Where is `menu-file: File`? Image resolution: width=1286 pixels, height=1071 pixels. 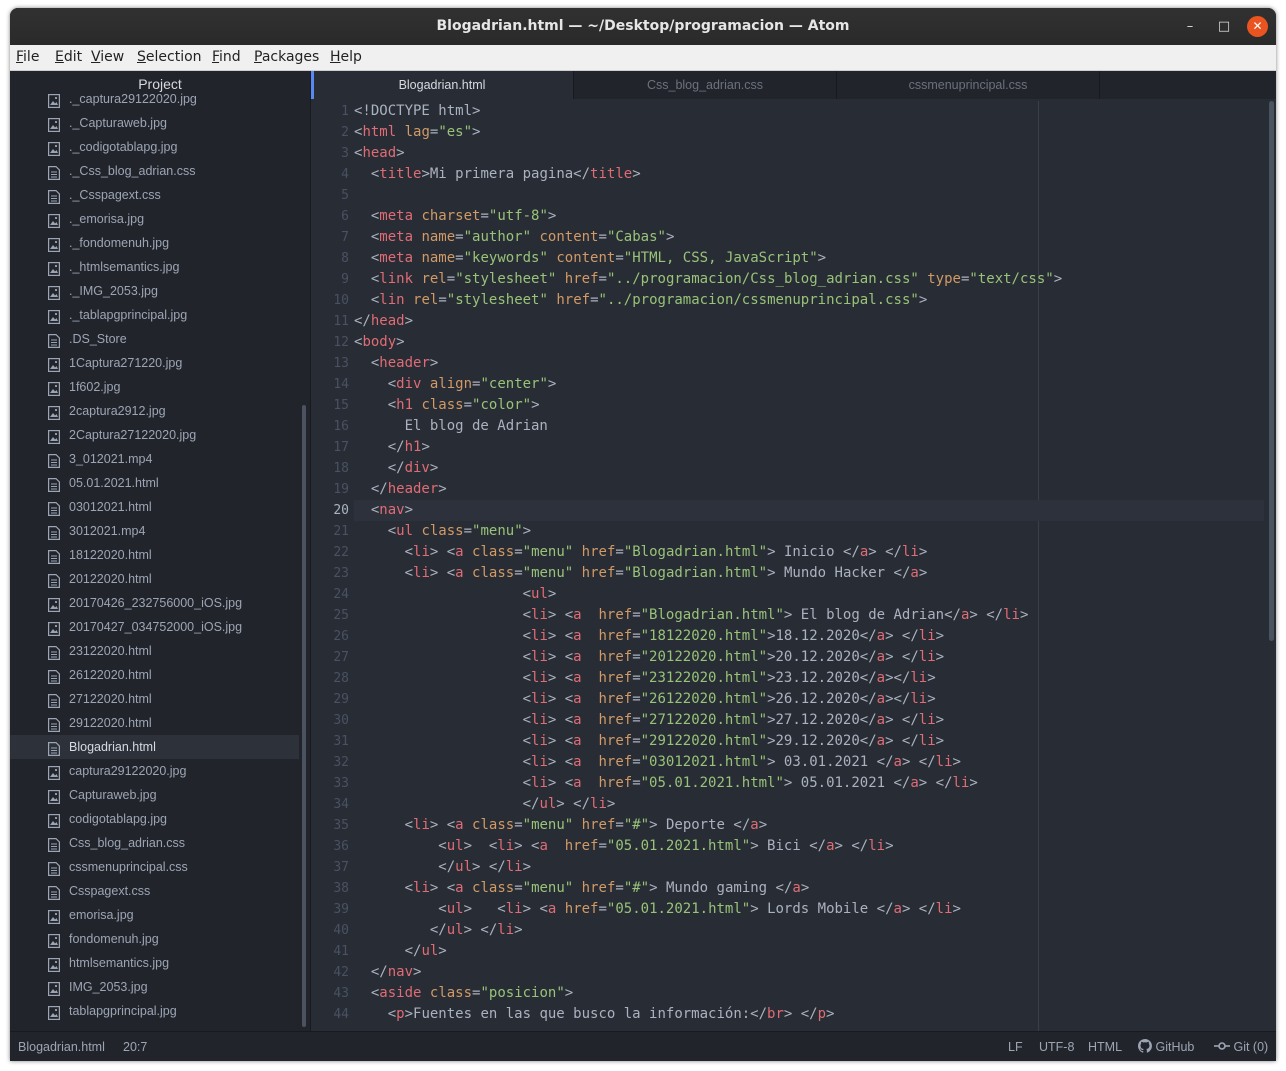 menu-file: File is located at coordinates (27, 57).